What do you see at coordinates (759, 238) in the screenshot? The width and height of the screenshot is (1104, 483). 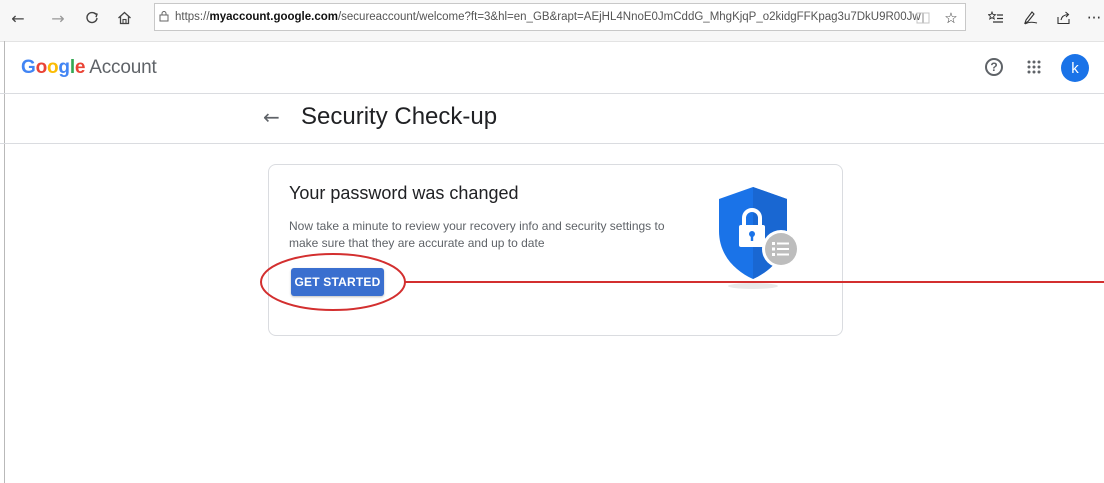 I see `security-shield-icon` at bounding box center [759, 238].